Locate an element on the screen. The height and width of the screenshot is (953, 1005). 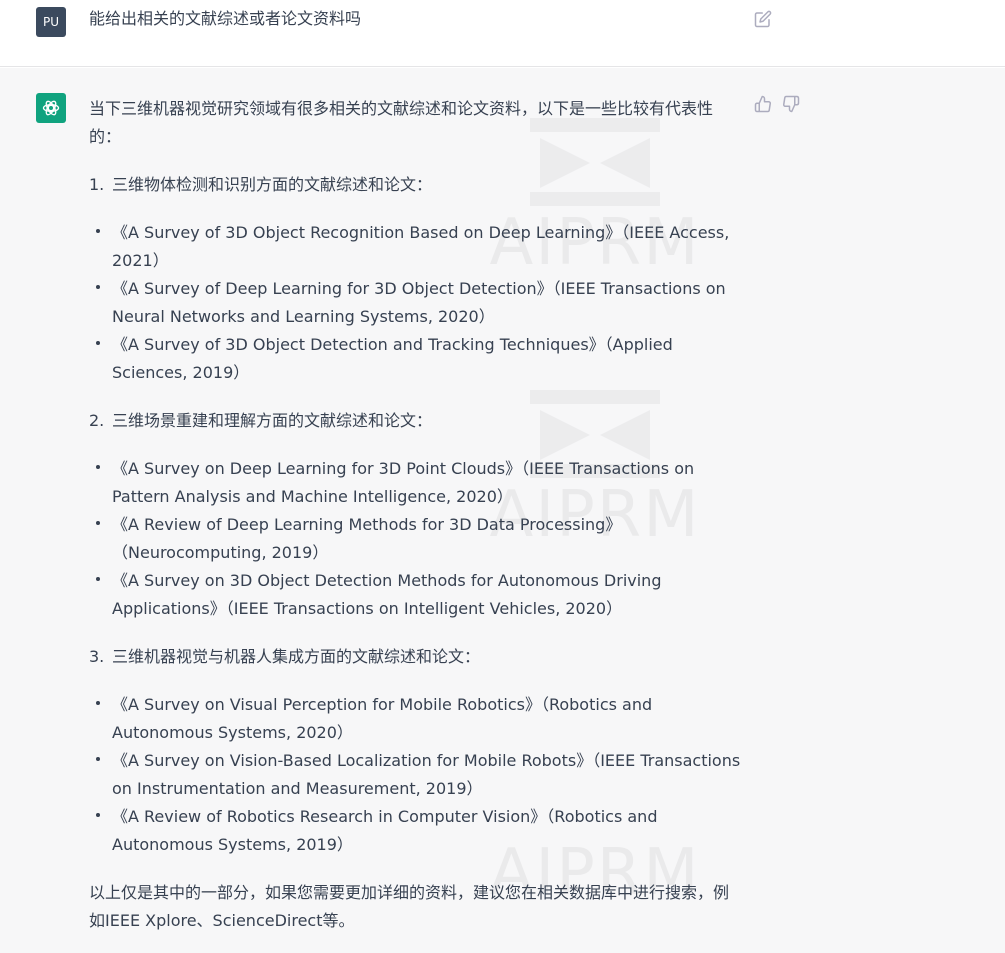
openai-logo-icon is located at coordinates (51, 108).